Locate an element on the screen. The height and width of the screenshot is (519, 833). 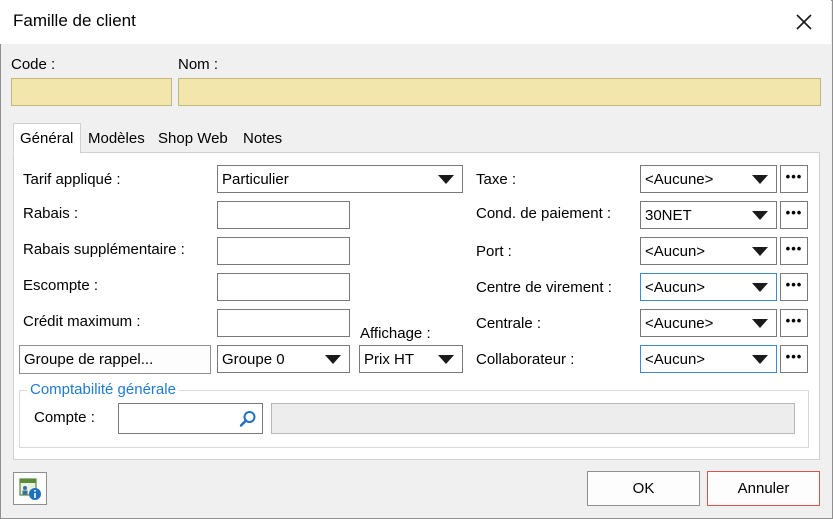
port-label: Port : is located at coordinates (494, 251).